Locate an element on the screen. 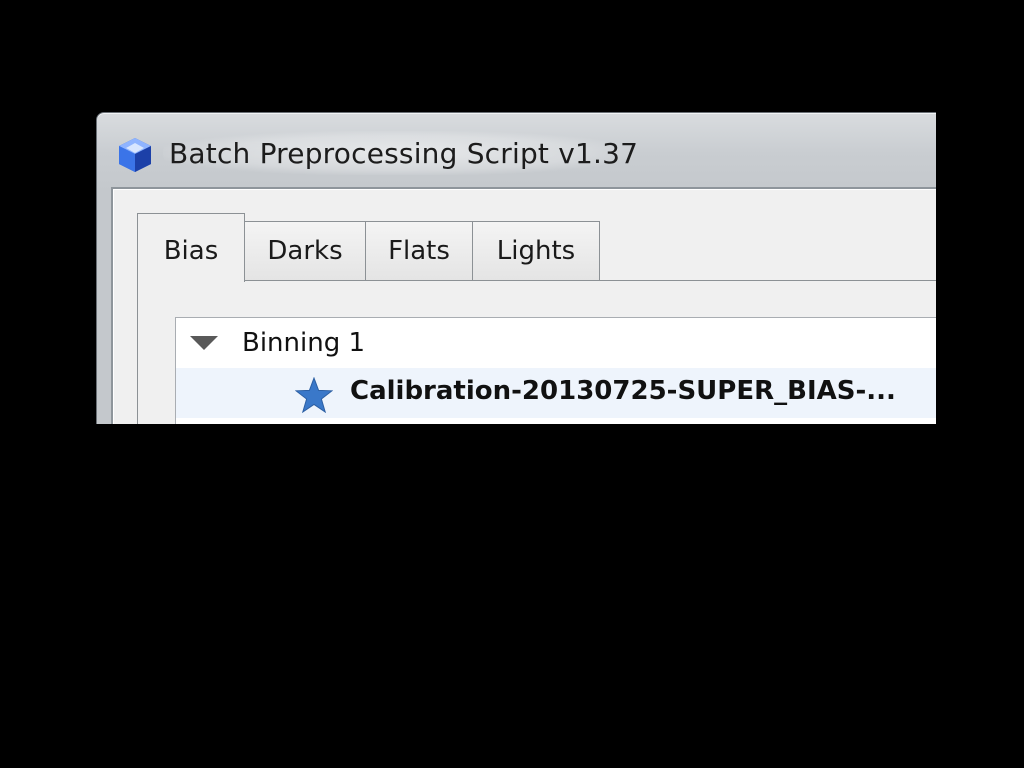 The image size is (1024, 768). title-bar: Batch Preprocessing Script v1.37 is located at coordinates (516, 149).